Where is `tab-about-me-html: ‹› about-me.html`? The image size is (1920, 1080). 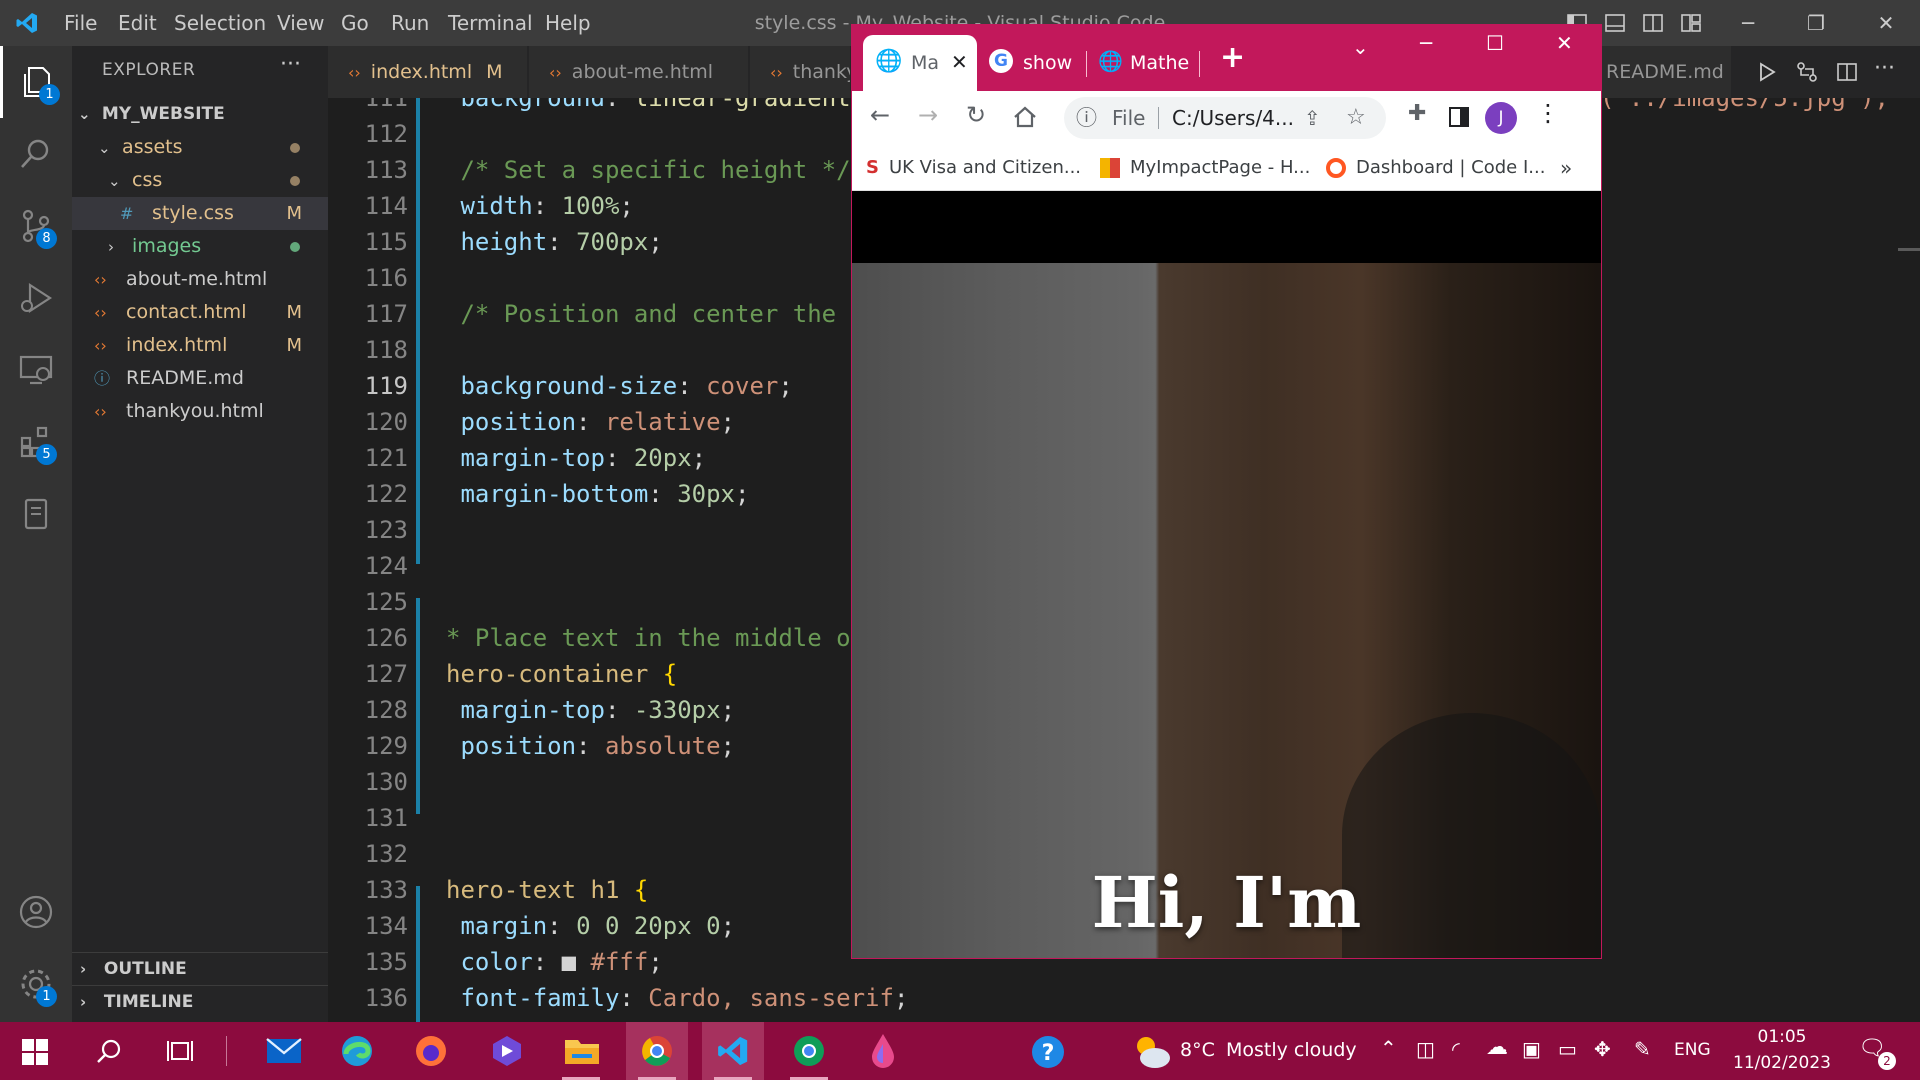
tab-about-me-html: ‹› about-me.html is located at coordinates (639, 72).